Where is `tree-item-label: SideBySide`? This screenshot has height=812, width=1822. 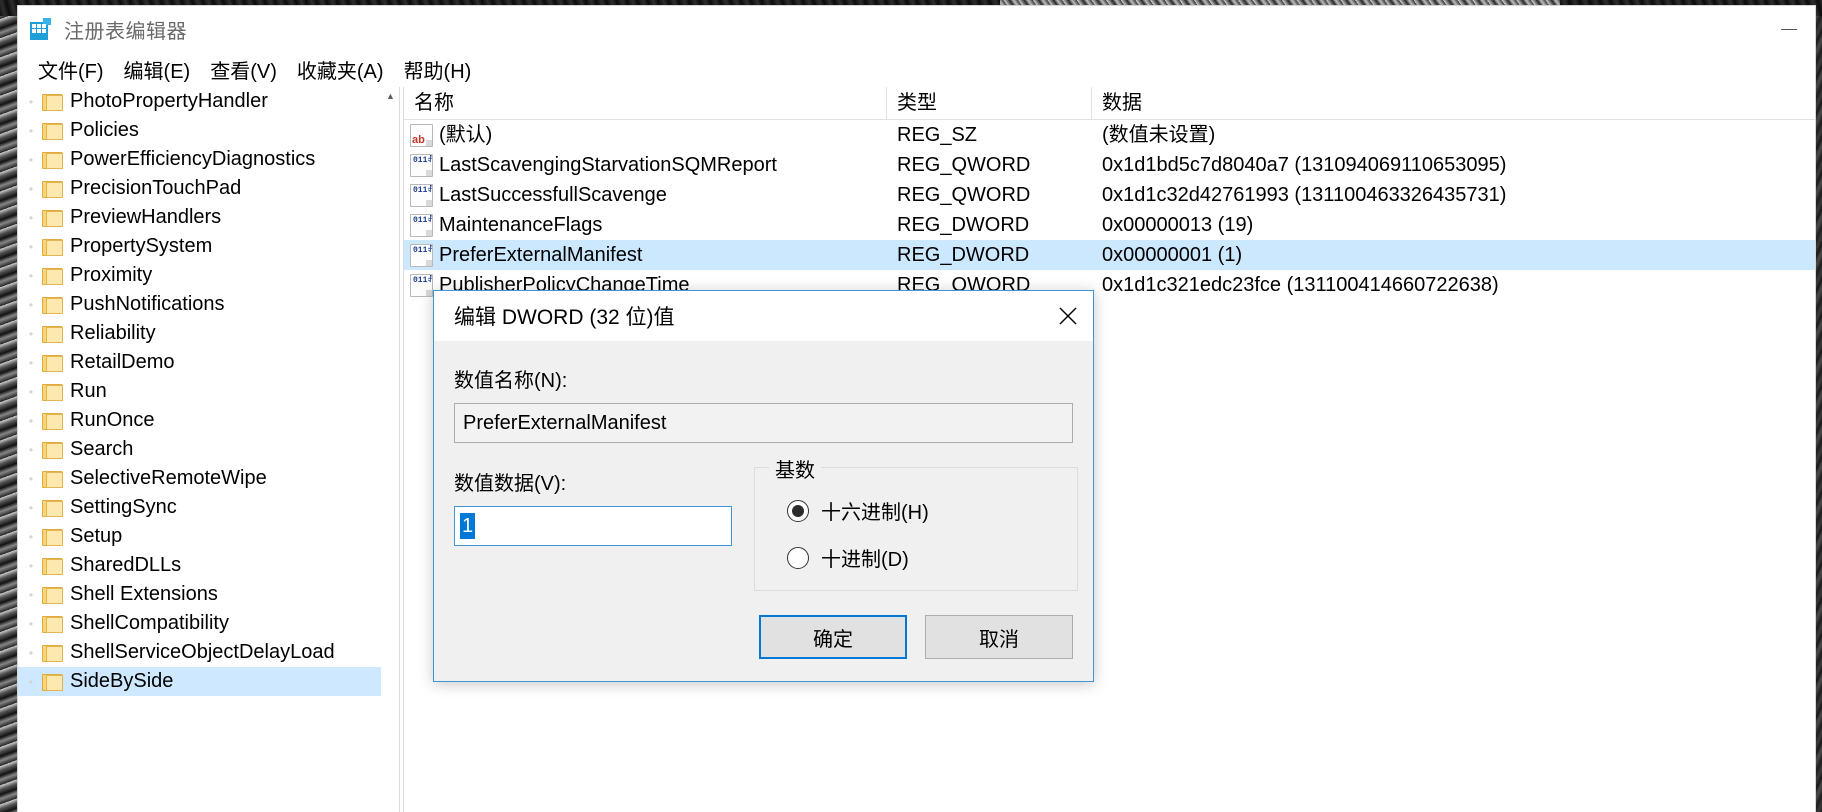
tree-item-label: SideBySide is located at coordinates (122, 681).